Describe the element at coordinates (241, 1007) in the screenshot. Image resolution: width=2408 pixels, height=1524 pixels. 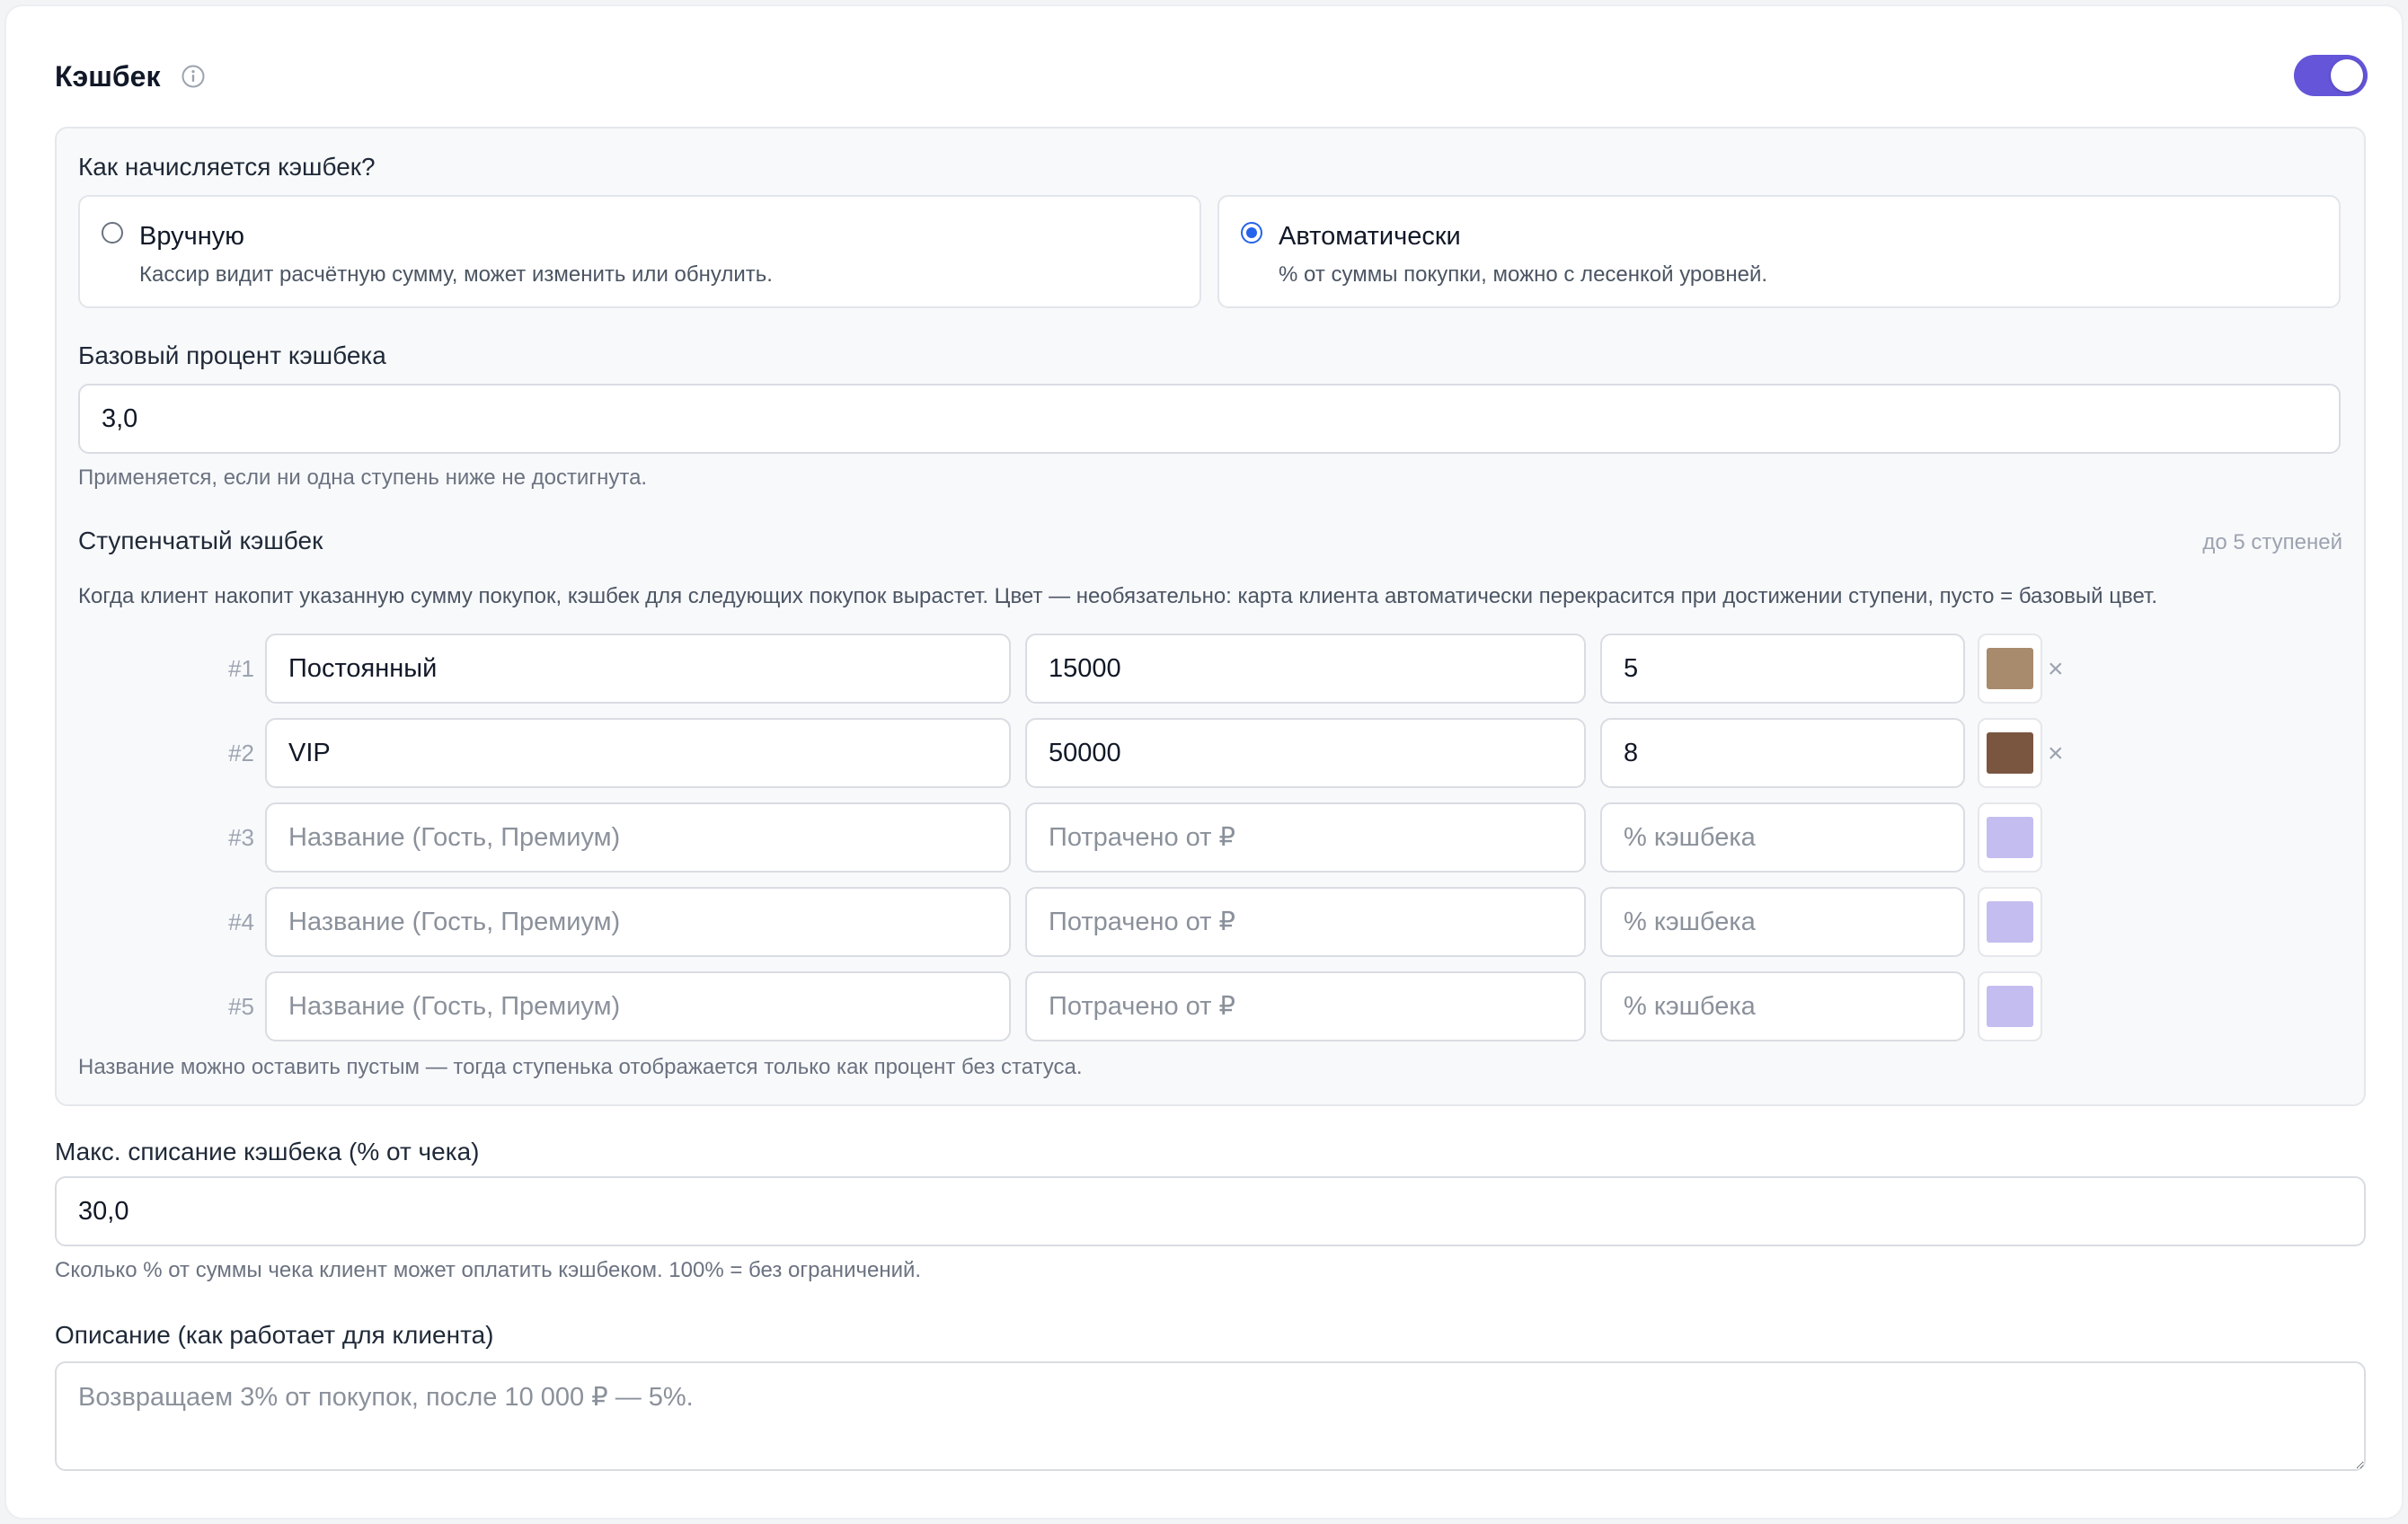
I see `tier-number: #5` at that location.